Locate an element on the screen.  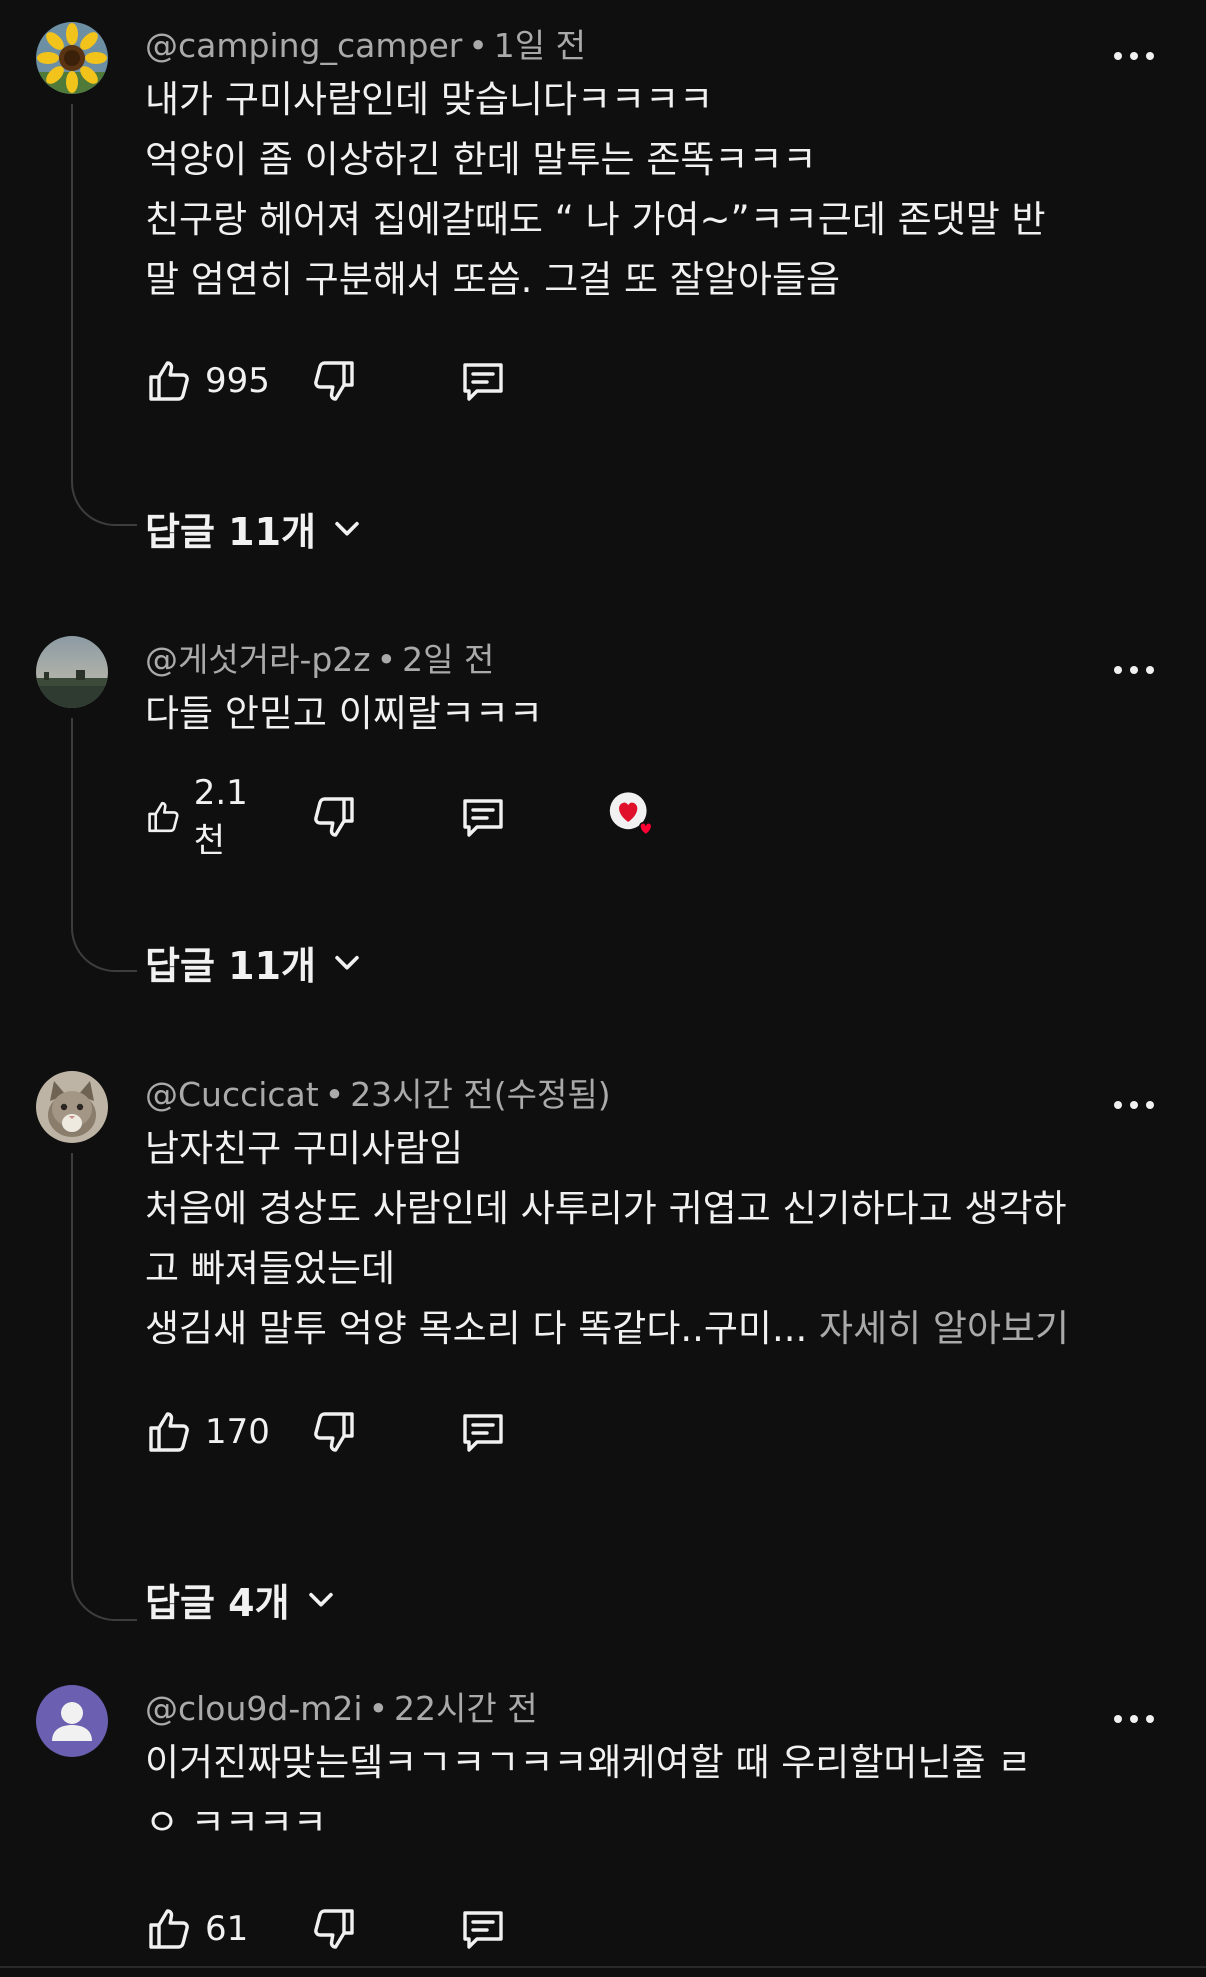
author-handle: @clou9d-m2i is located at coordinates (254, 1708).